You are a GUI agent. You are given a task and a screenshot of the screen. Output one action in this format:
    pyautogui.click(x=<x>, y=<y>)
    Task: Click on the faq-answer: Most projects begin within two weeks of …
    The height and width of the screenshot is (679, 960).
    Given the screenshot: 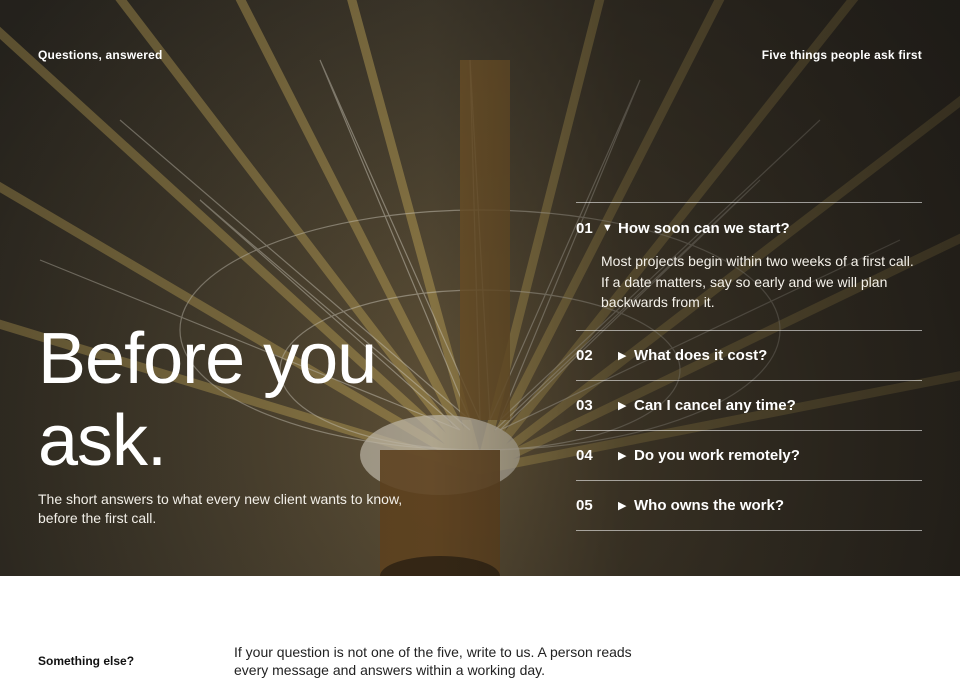 What is the action you would take?
    pyautogui.click(x=757, y=281)
    